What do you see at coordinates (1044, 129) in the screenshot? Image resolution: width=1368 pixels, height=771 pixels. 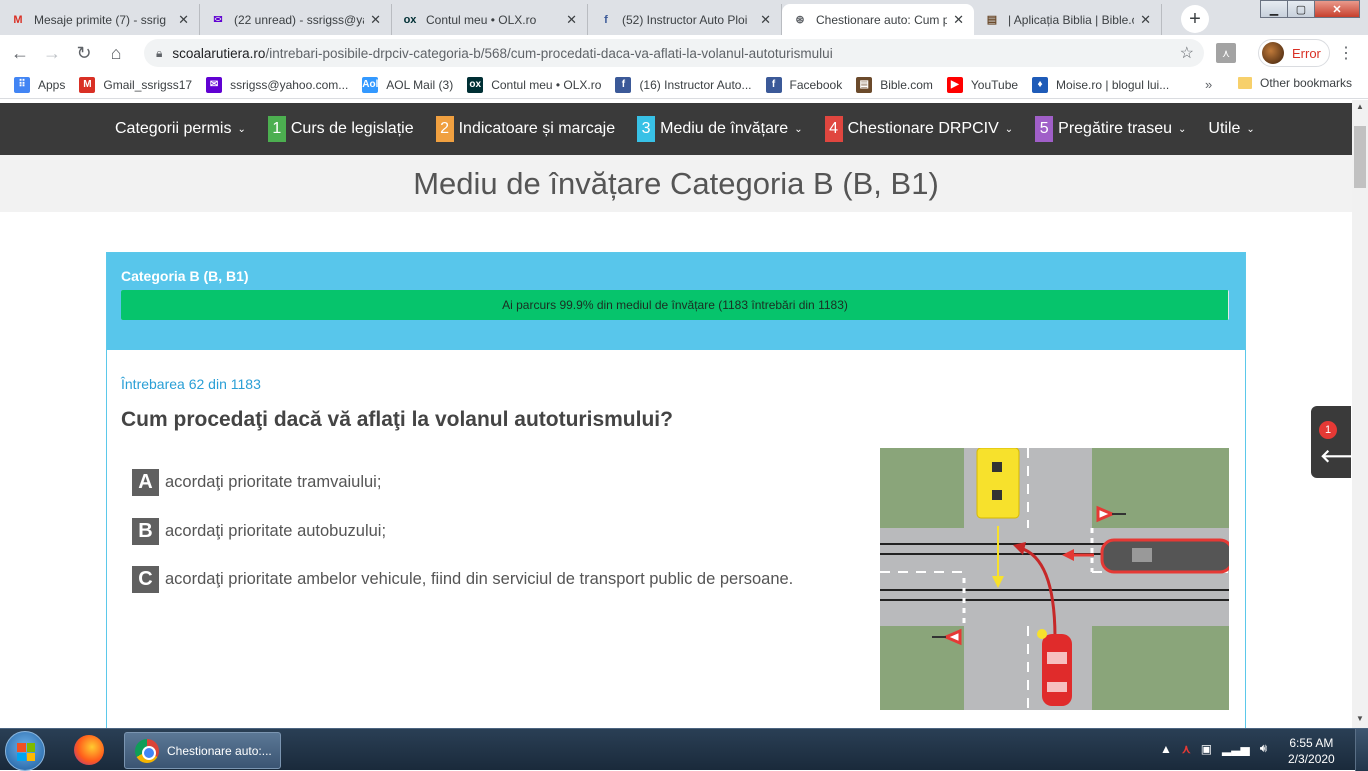 I see `nav-item-number: 5` at bounding box center [1044, 129].